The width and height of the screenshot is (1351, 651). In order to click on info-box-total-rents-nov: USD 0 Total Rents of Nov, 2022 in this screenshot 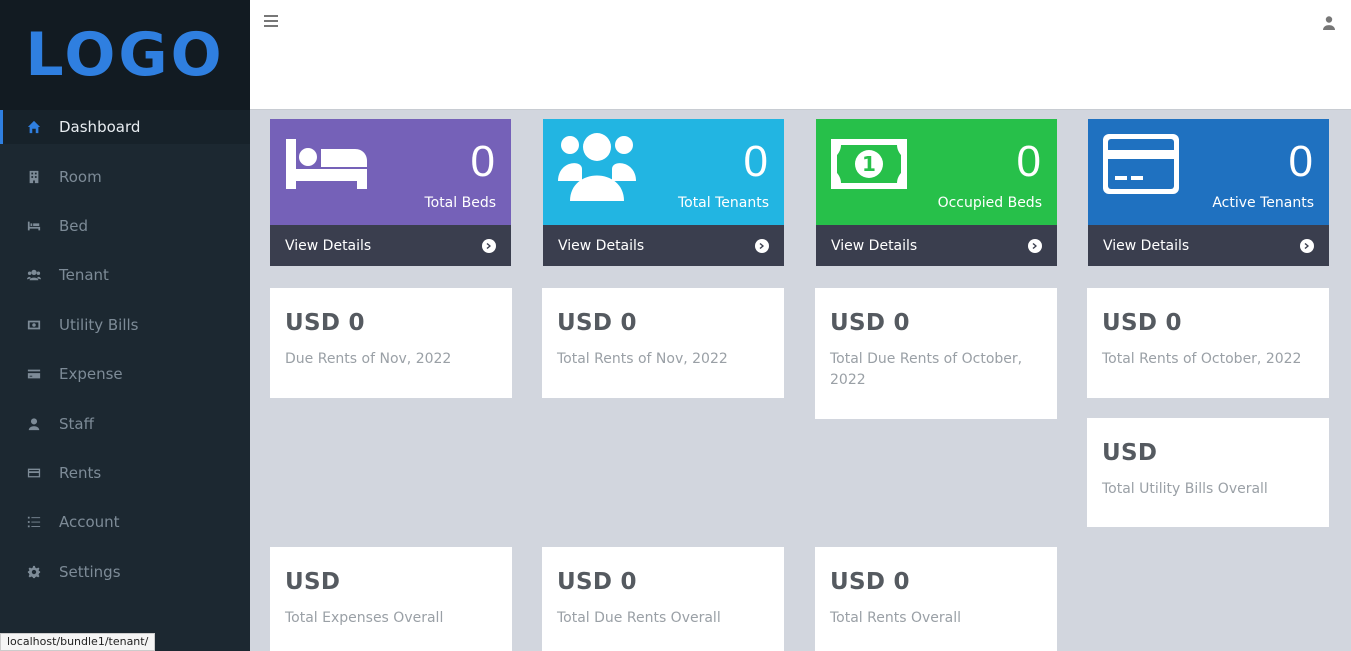, I will do `click(663, 343)`.